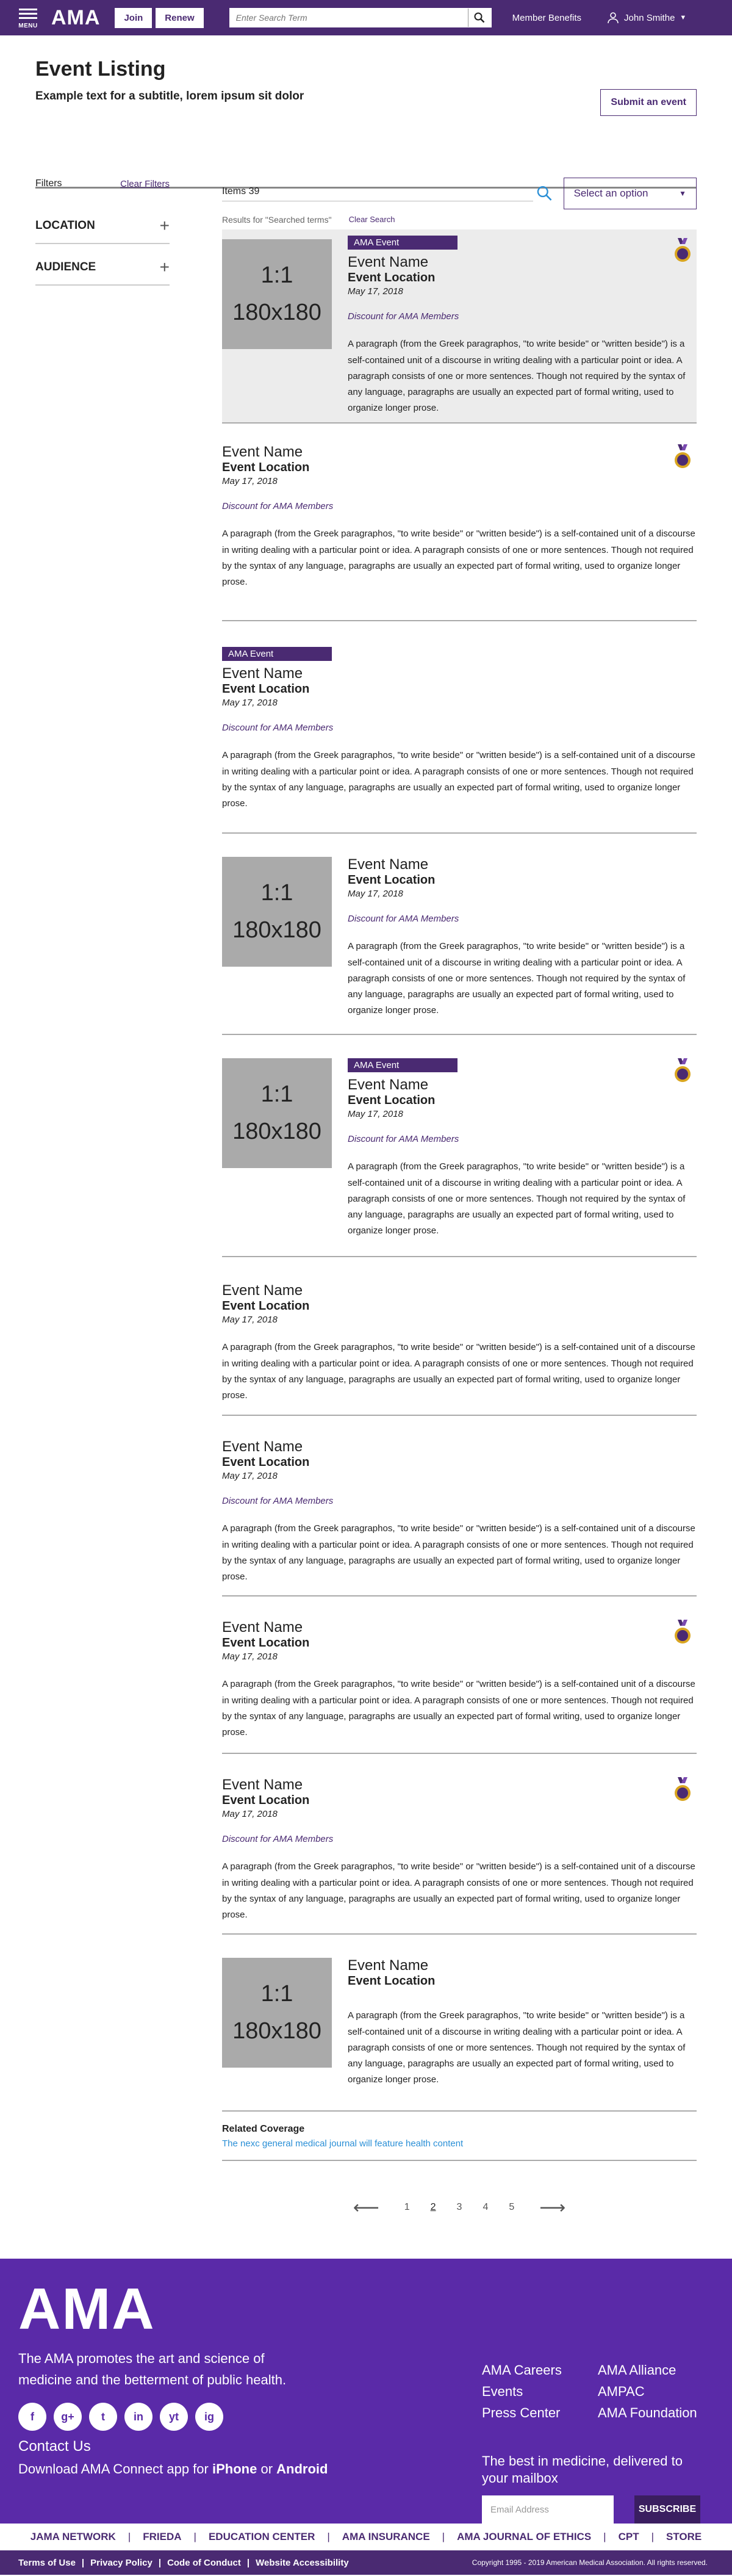 The height and width of the screenshot is (2576, 732). What do you see at coordinates (32, 2417) in the screenshot?
I see `facebook-icon: f` at bounding box center [32, 2417].